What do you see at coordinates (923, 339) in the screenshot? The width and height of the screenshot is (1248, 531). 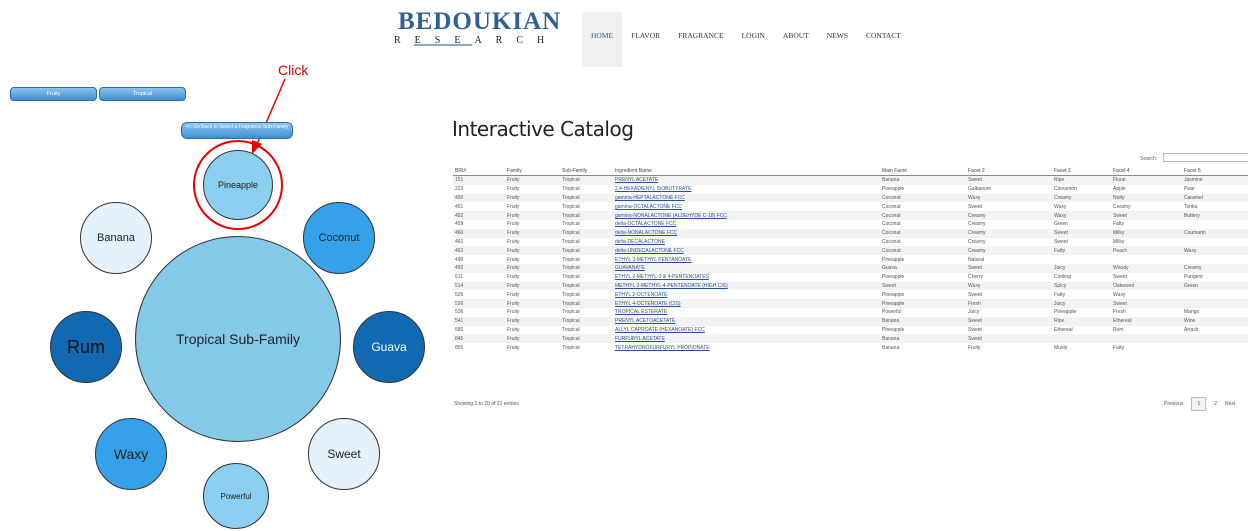 I see `table-cell: Banana` at bounding box center [923, 339].